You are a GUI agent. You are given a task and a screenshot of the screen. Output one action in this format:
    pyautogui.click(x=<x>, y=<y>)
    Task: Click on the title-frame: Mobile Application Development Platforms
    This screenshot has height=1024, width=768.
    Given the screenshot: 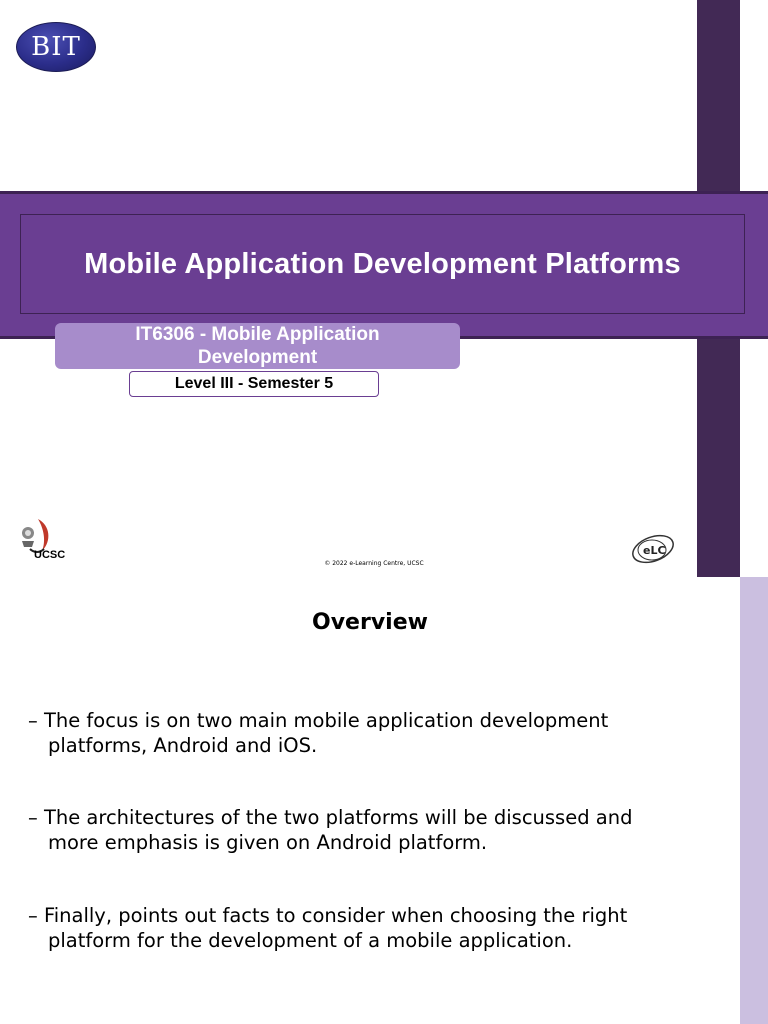 What is the action you would take?
    pyautogui.click(x=382, y=264)
    